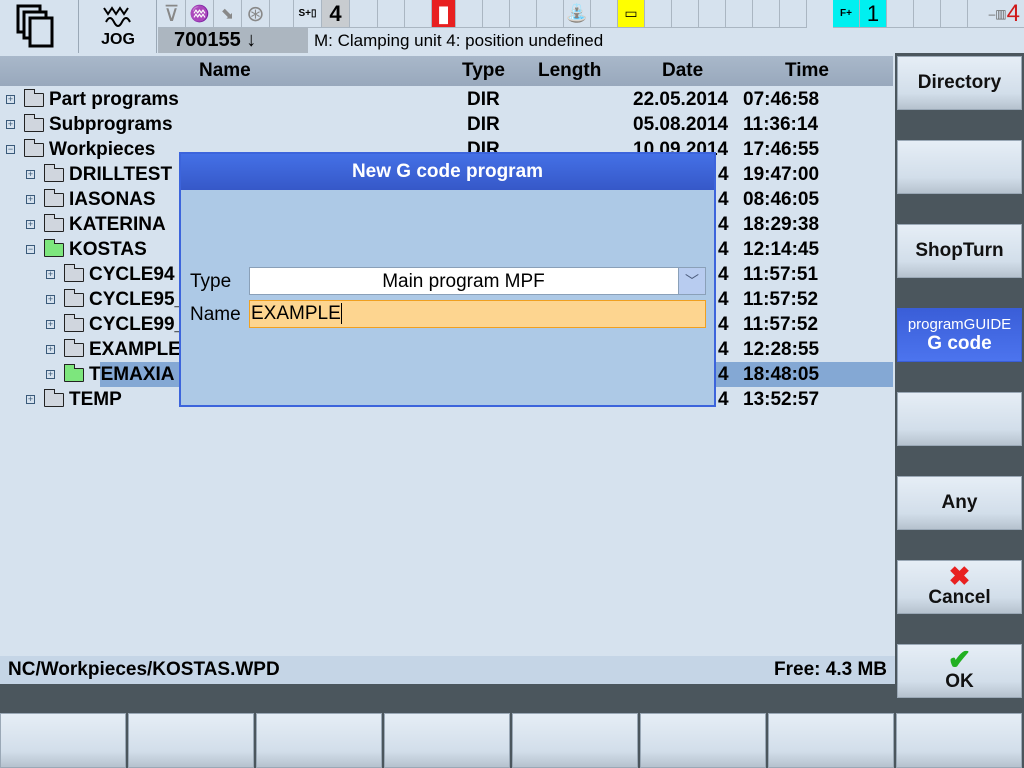  I want to click on shopturn-softkey: ShopTurn, so click(959, 251).